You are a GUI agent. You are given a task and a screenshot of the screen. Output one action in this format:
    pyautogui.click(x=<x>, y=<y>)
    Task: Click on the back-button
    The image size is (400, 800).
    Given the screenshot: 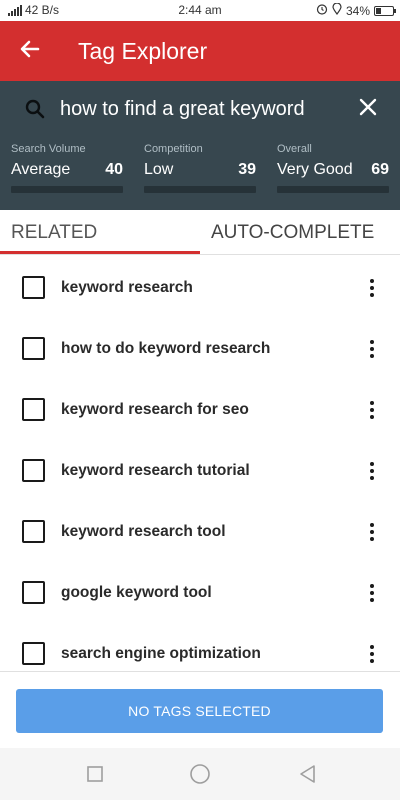 What is the action you would take?
    pyautogui.click(x=30, y=51)
    